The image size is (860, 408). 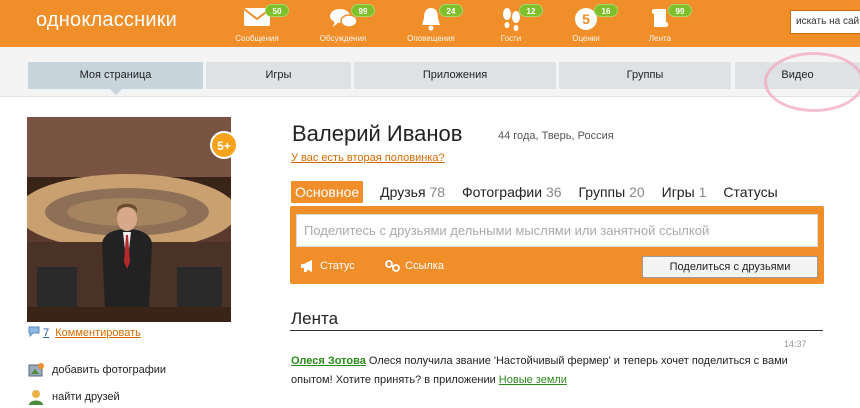 I want to click on subtab-photos-label: Фотографии, so click(x=502, y=192).